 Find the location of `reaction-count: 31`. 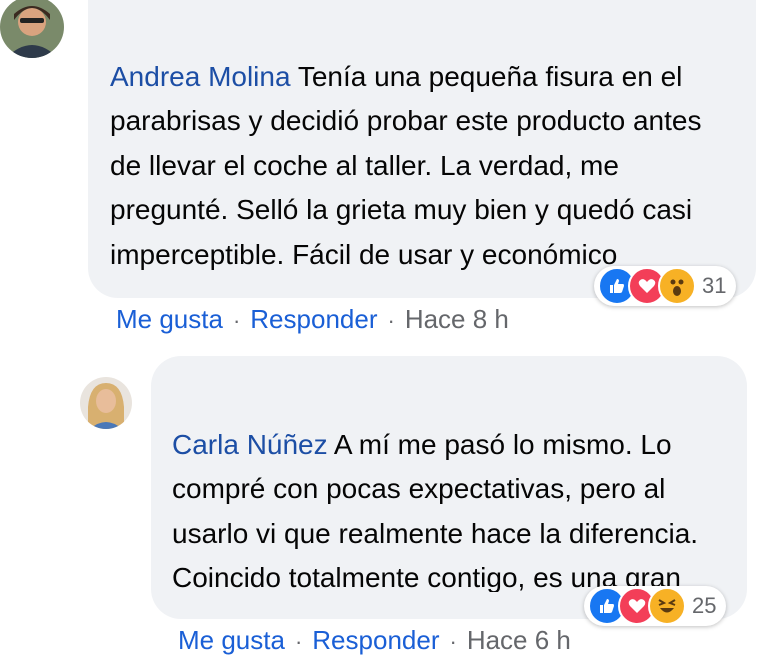

reaction-count: 31 is located at coordinates (714, 285).